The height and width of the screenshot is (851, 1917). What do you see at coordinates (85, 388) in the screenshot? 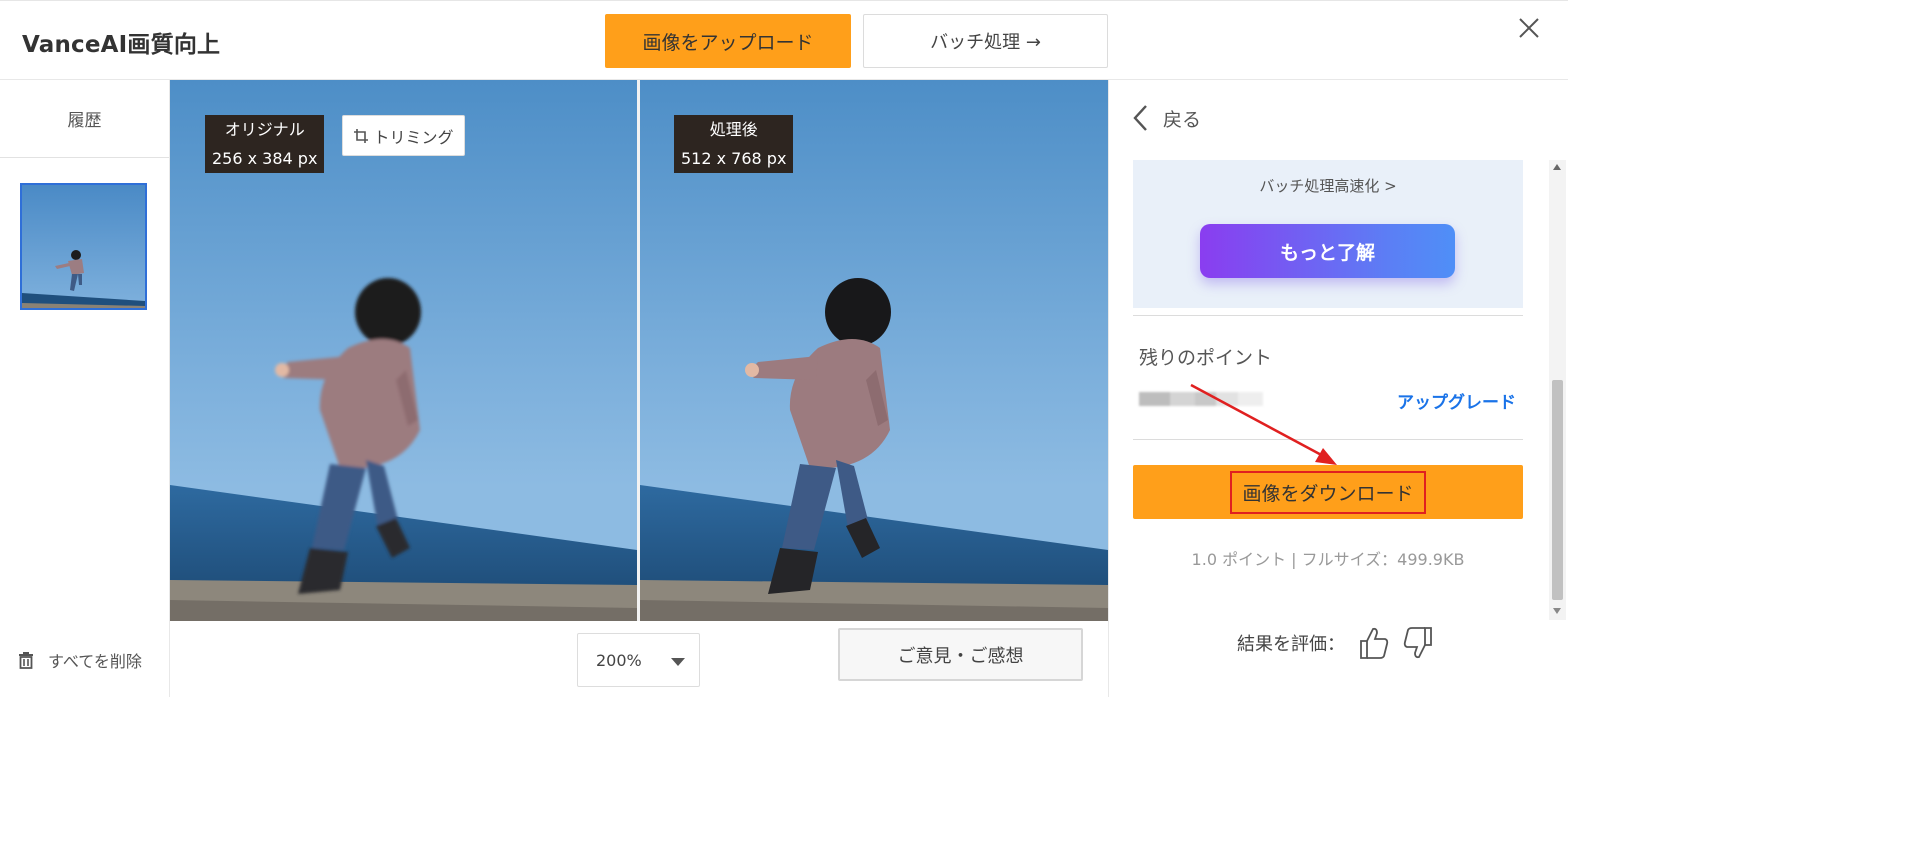
I see `history-sidebar: 履歴 すべてを削除` at bounding box center [85, 388].